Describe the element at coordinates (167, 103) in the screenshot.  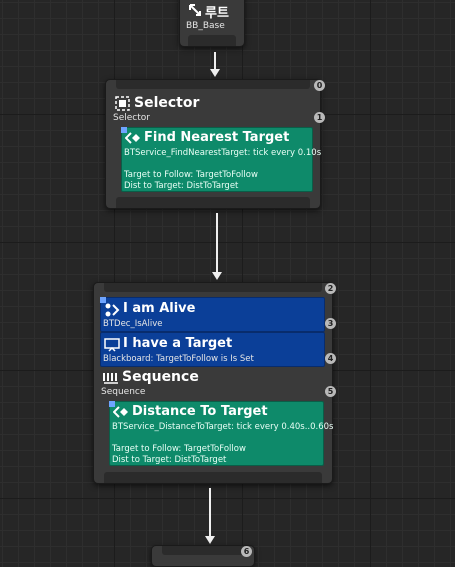
I see `selector-title: Selector` at that location.